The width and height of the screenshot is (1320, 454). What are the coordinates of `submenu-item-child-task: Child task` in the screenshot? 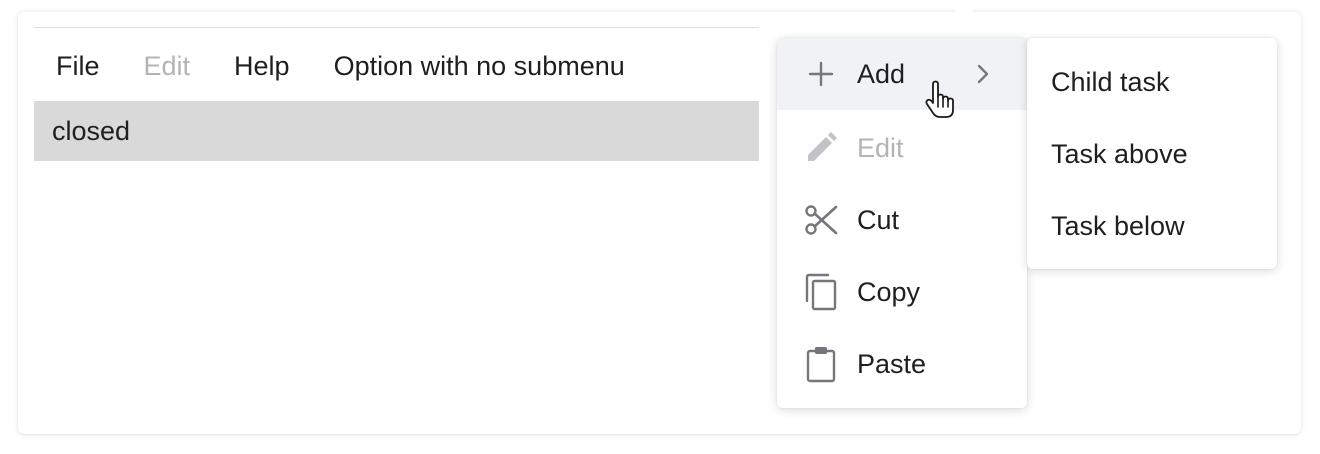 It's located at (1152, 82).